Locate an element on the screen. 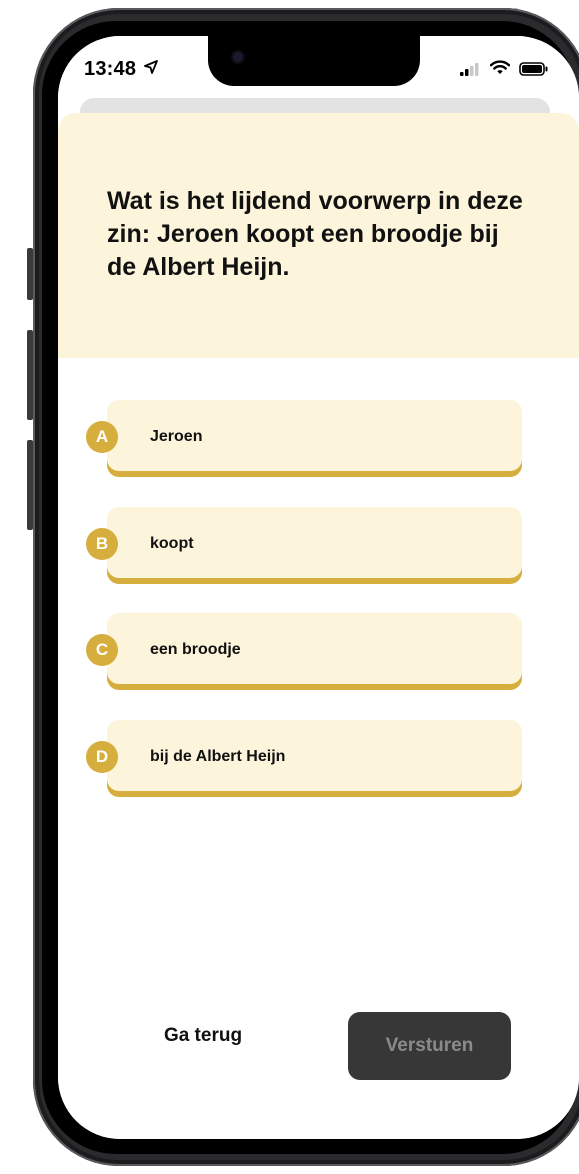 Image resolution: width=579 pixels, height=1174 pixels. submit-button: Versturen is located at coordinates (429, 1046).